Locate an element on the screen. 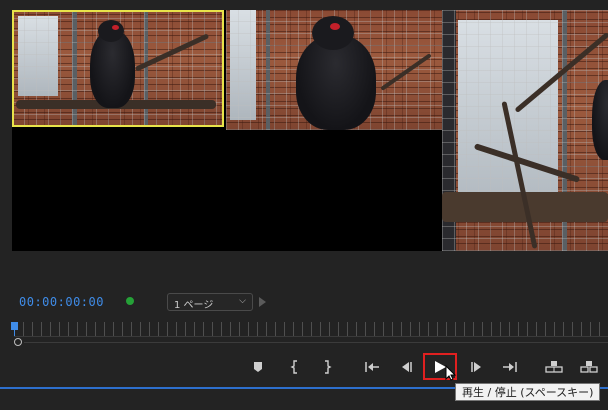 This screenshot has width=608, height=410. mark-out-icon is located at coordinates (328, 367).